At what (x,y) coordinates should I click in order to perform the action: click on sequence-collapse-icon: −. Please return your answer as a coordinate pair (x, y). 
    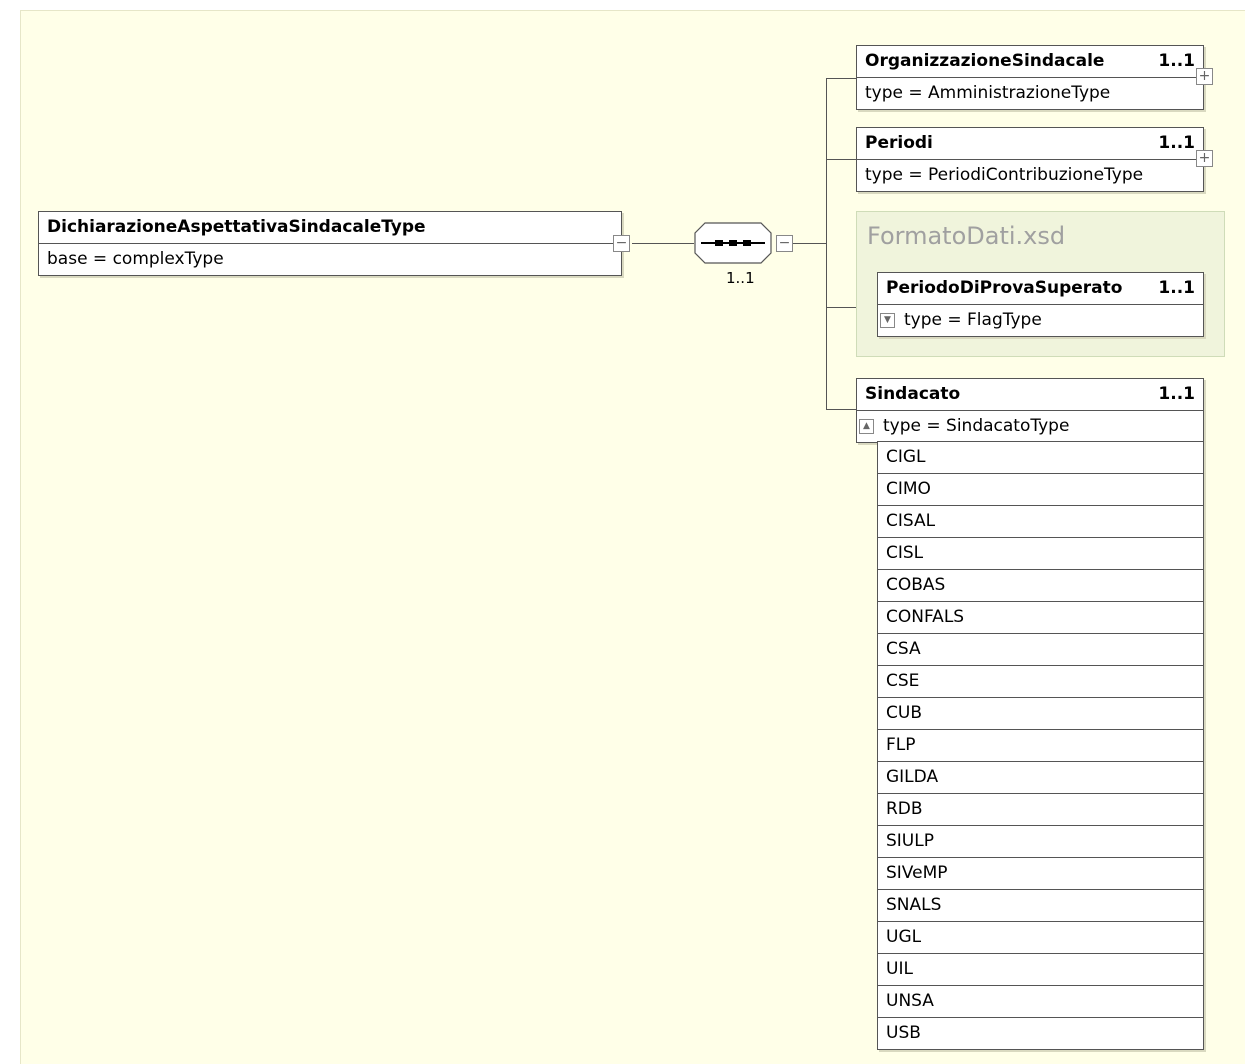
    Looking at the image, I should click on (784, 243).